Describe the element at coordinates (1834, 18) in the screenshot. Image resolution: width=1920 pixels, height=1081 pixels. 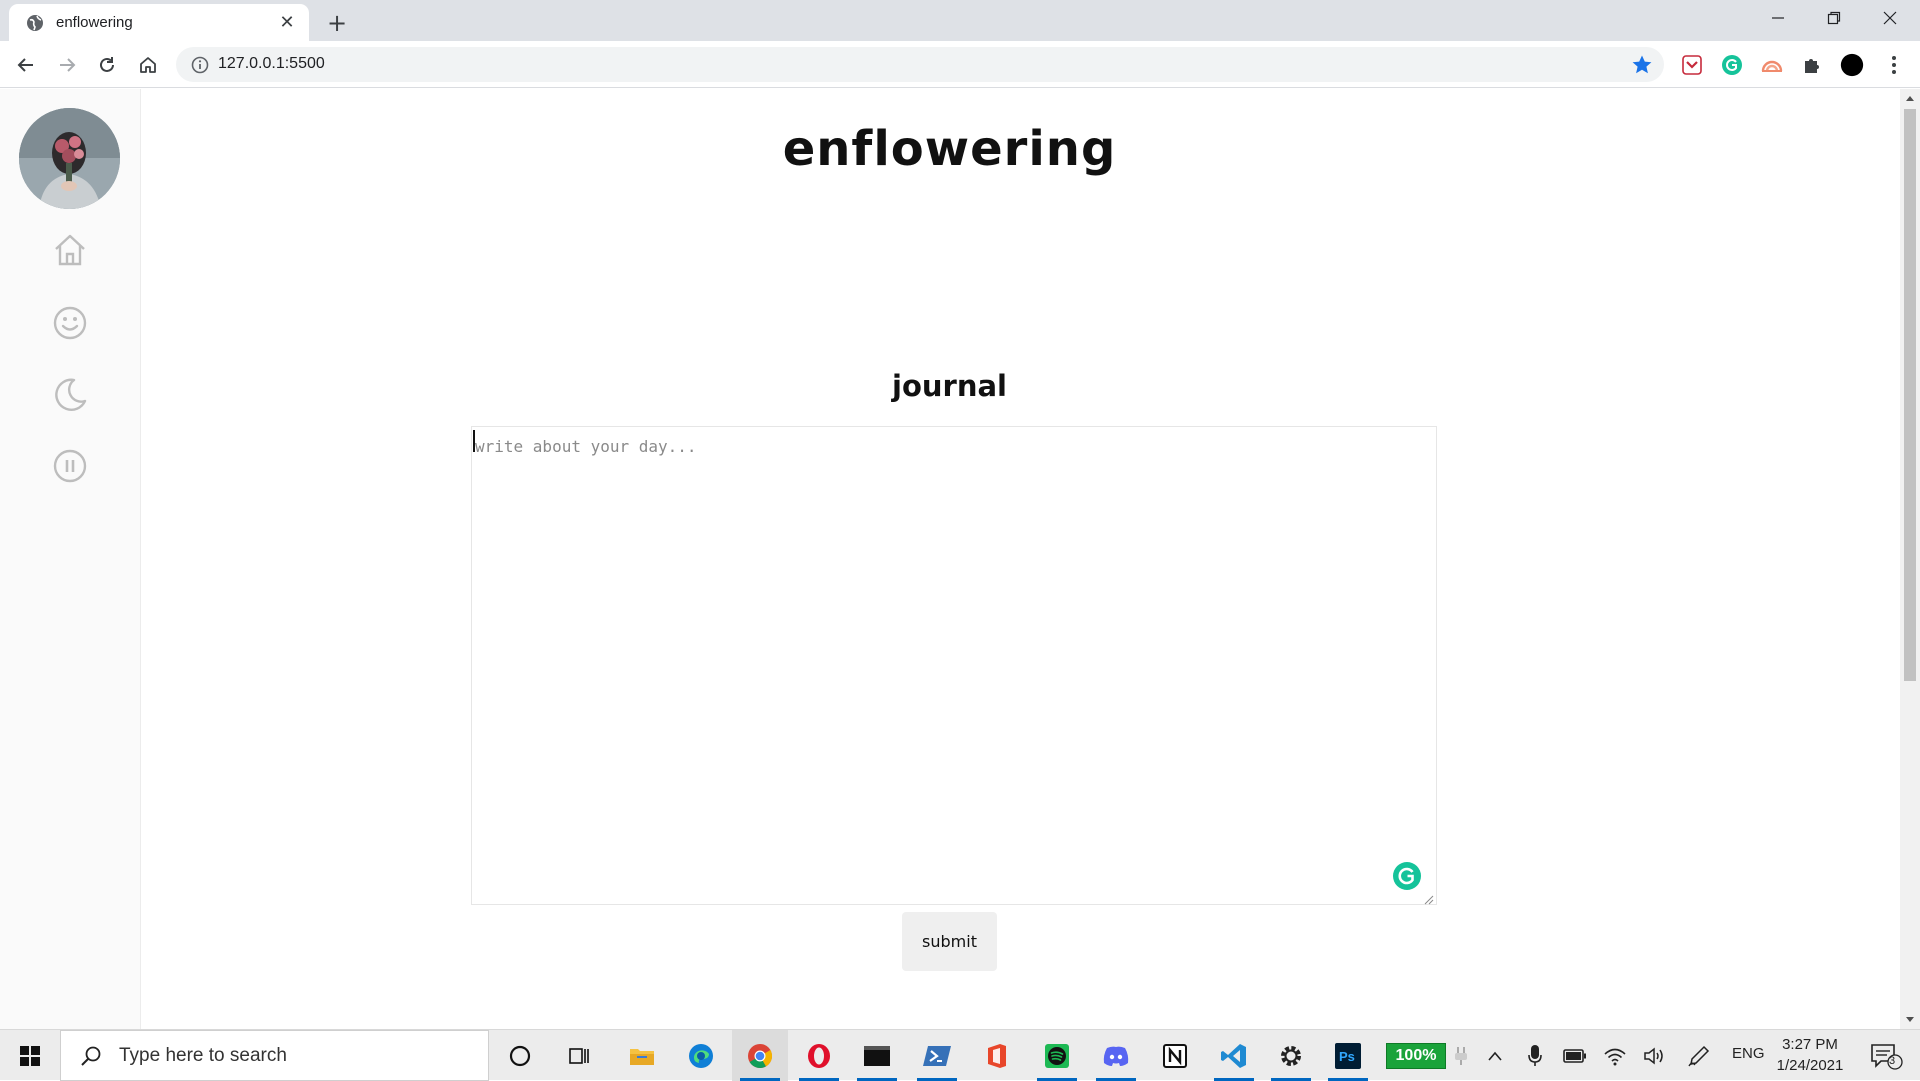
I see `restore-window-icon` at that location.